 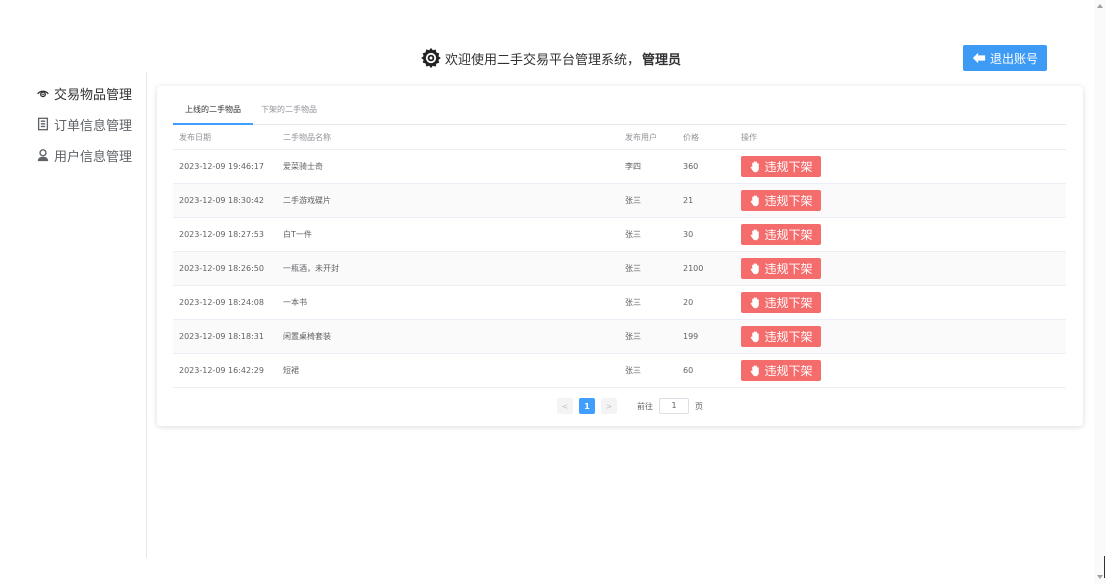 What do you see at coordinates (213, 109) in the screenshot?
I see `tab-online-items: 上线的二手物品` at bounding box center [213, 109].